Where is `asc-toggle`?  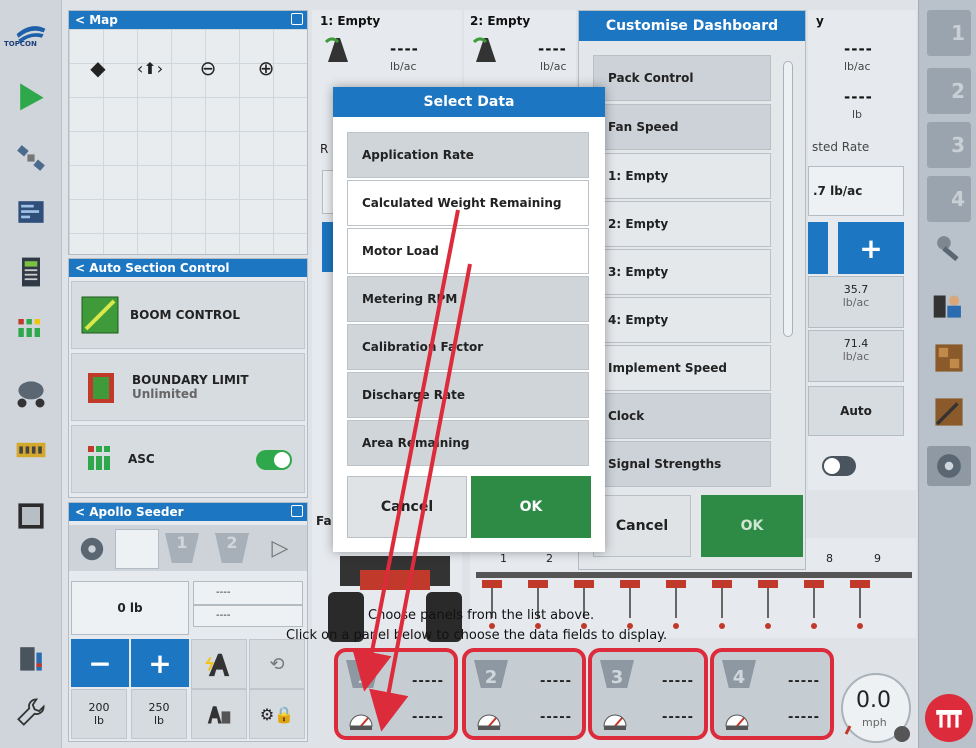 asc-toggle is located at coordinates (274, 460).